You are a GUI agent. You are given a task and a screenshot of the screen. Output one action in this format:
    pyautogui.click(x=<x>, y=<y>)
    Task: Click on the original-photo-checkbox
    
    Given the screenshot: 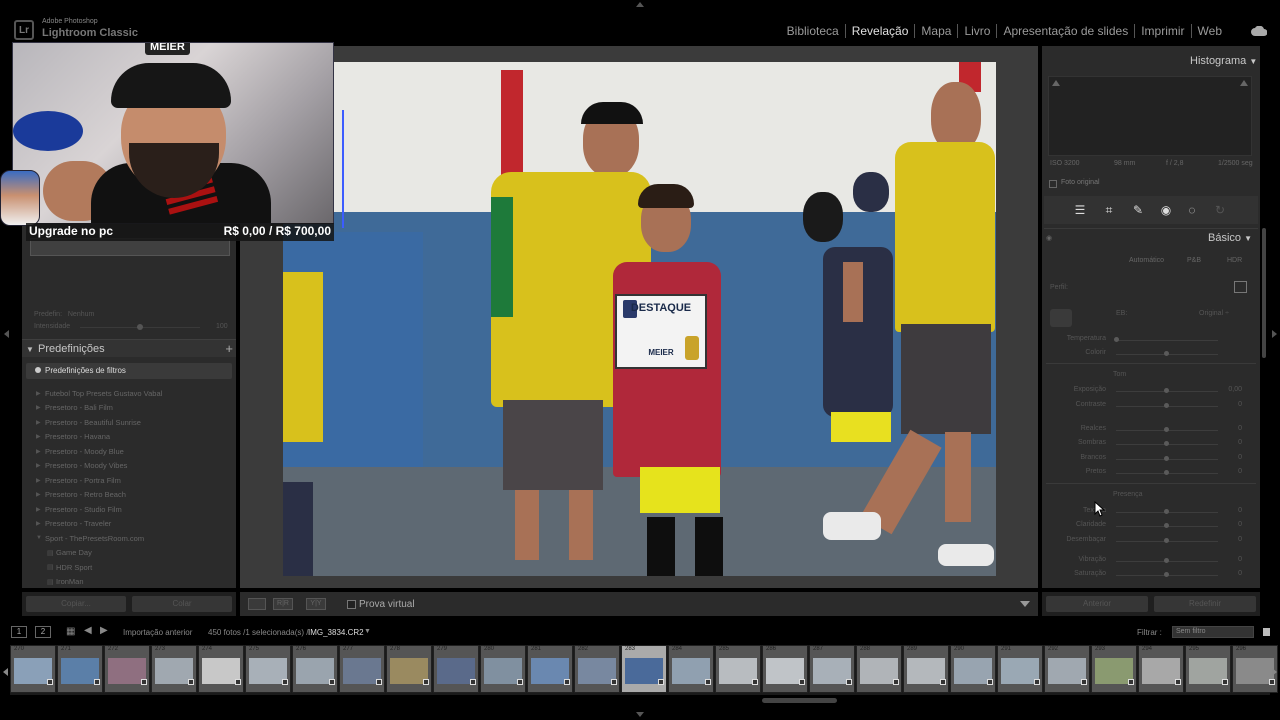 What is the action you would take?
    pyautogui.click(x=1053, y=184)
    